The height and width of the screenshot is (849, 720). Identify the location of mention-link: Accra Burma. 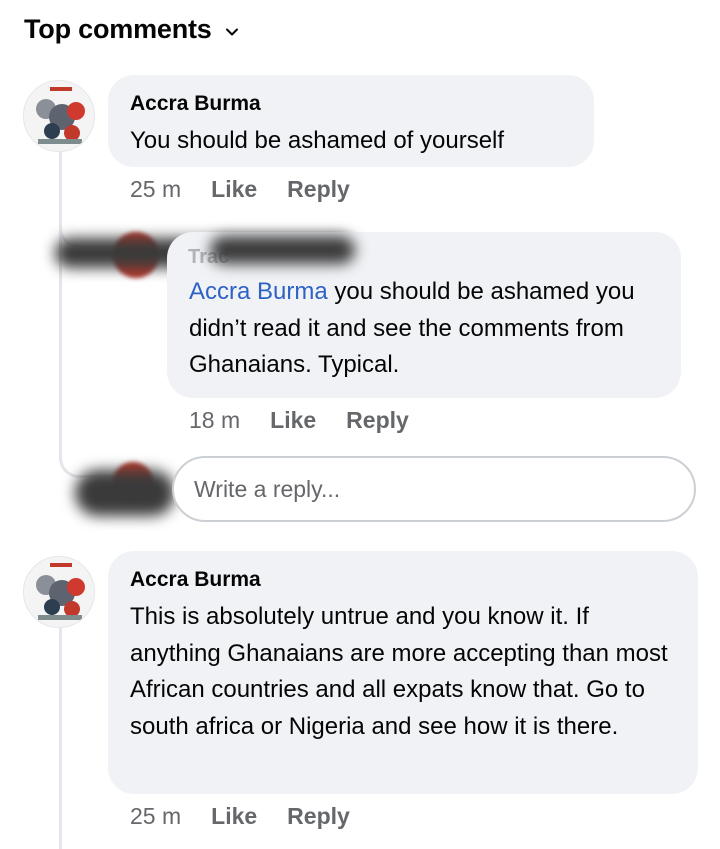
(258, 291).